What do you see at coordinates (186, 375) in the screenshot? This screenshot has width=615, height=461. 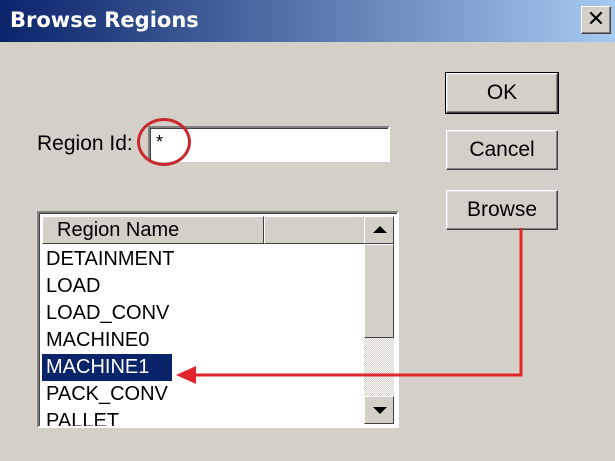 I see `arrow-head-icon` at bounding box center [186, 375].